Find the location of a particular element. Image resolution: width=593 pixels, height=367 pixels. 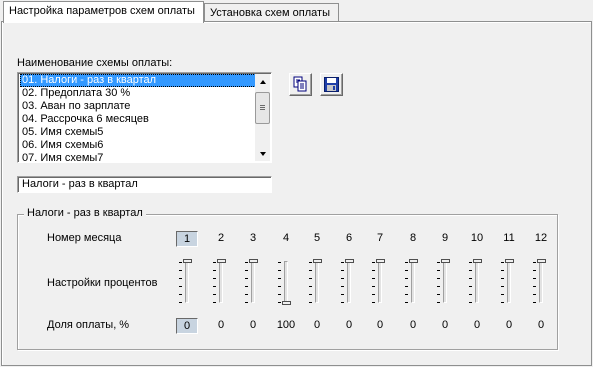

month-number-5: 5 is located at coordinates (317, 238).